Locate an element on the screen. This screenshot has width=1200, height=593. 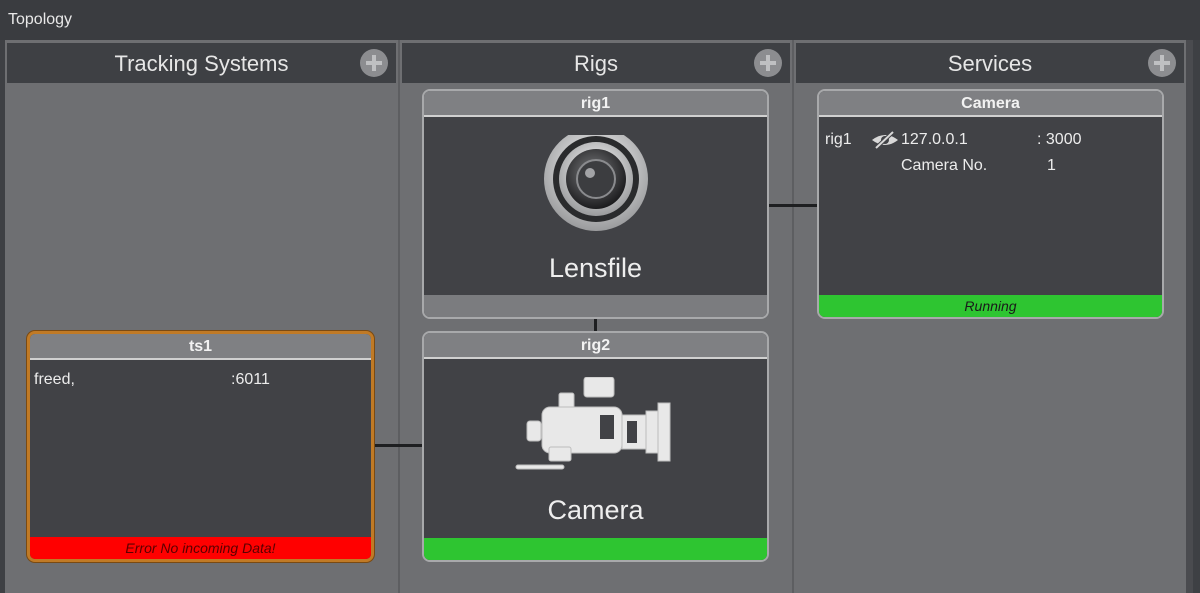
rig-card-label: Camera is located at coordinates (595, 510).